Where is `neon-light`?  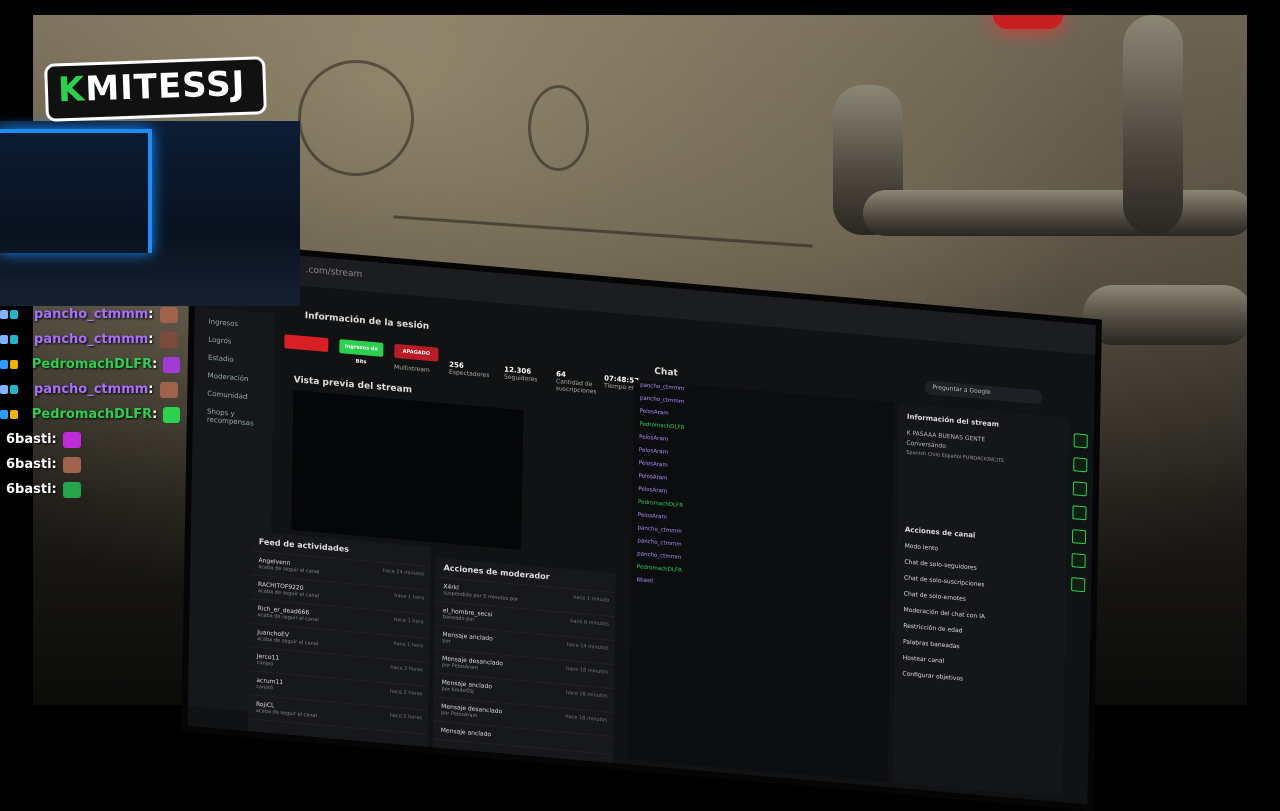 neon-light is located at coordinates (76, 191).